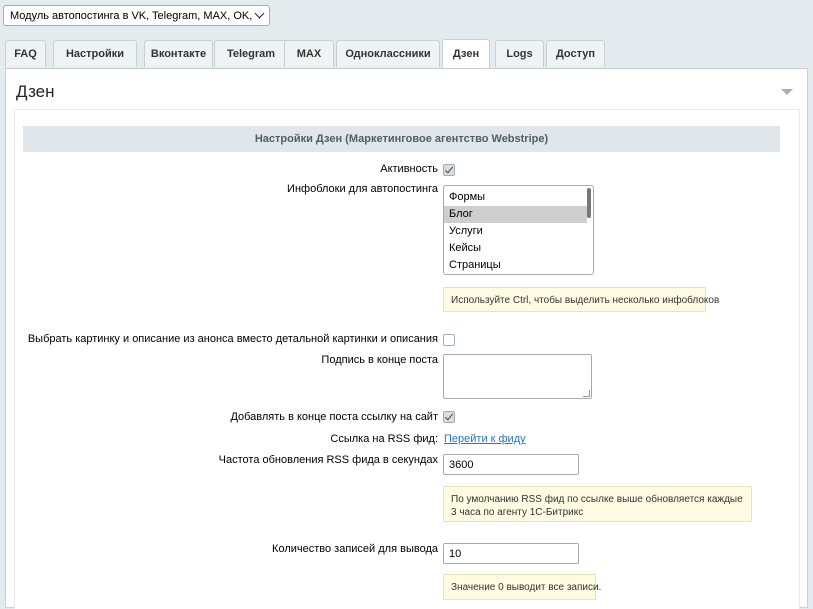  Describe the element at coordinates (25, 53) in the screenshot. I see `tab-faq: FAQ` at that location.